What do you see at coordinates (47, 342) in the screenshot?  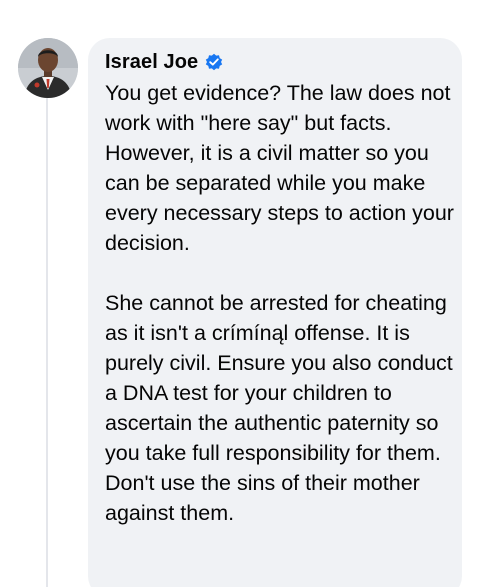 I see `reply-thread-line` at bounding box center [47, 342].